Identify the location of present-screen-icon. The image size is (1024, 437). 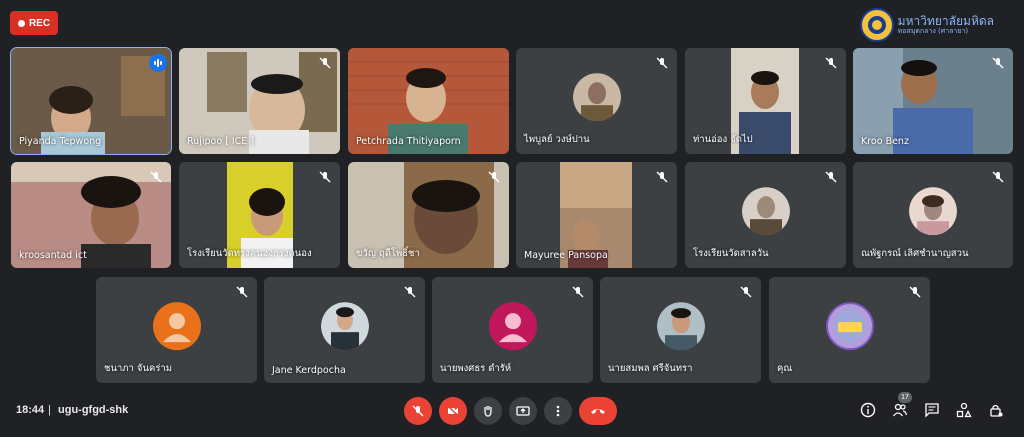
(523, 411).